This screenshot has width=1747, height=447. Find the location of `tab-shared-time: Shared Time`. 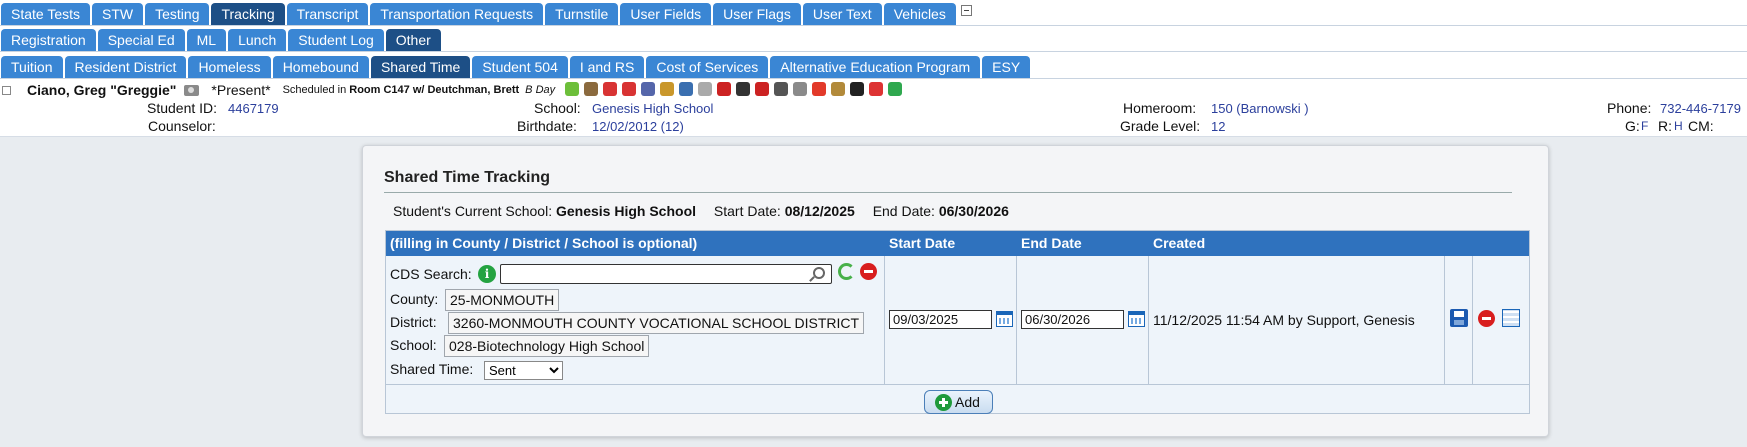

tab-shared-time: Shared Time is located at coordinates (420, 67).